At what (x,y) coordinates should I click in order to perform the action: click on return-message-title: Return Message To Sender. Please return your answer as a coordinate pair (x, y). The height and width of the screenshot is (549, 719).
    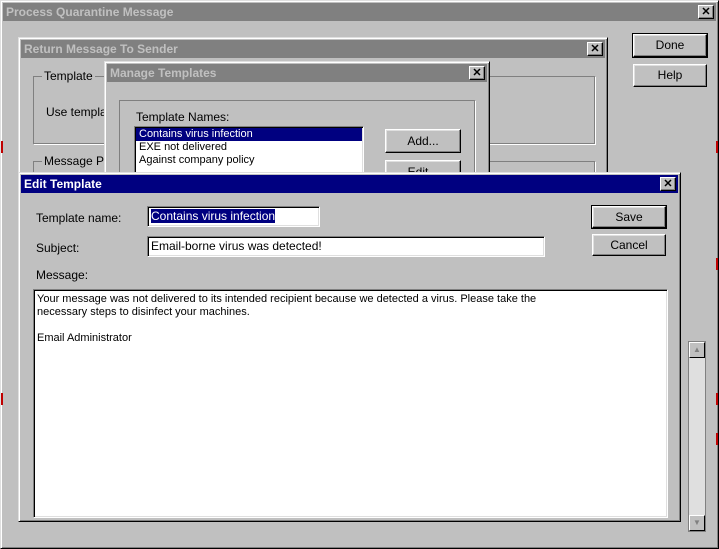
    Looking at the image, I should click on (101, 49).